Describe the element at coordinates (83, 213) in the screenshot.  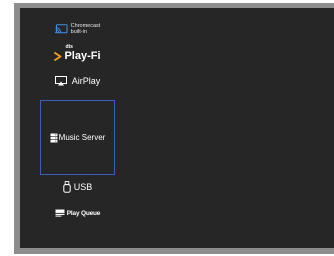
I see `play-queue-label: Play Queue` at that location.